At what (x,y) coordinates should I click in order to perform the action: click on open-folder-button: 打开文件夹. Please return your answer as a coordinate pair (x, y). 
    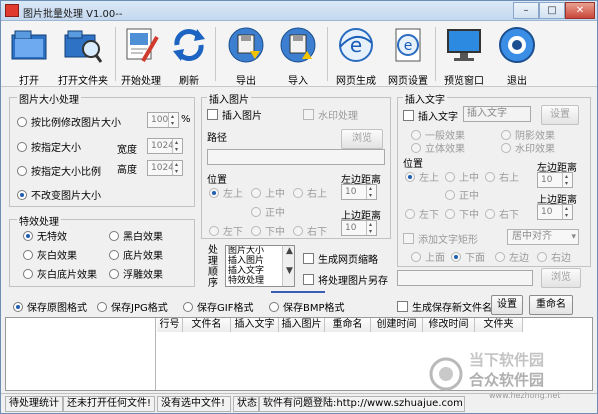
    Looking at the image, I should click on (83, 56).